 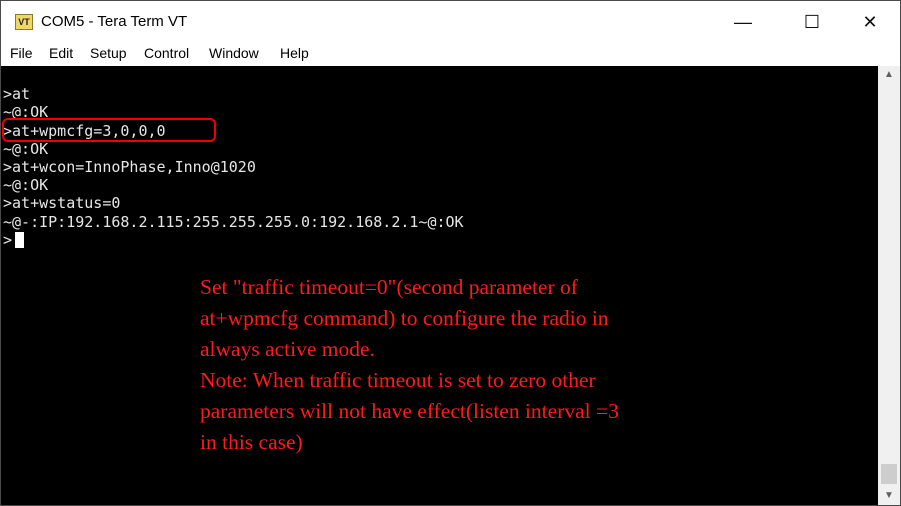 I want to click on tera-term-app-icon: VT, so click(x=24, y=22).